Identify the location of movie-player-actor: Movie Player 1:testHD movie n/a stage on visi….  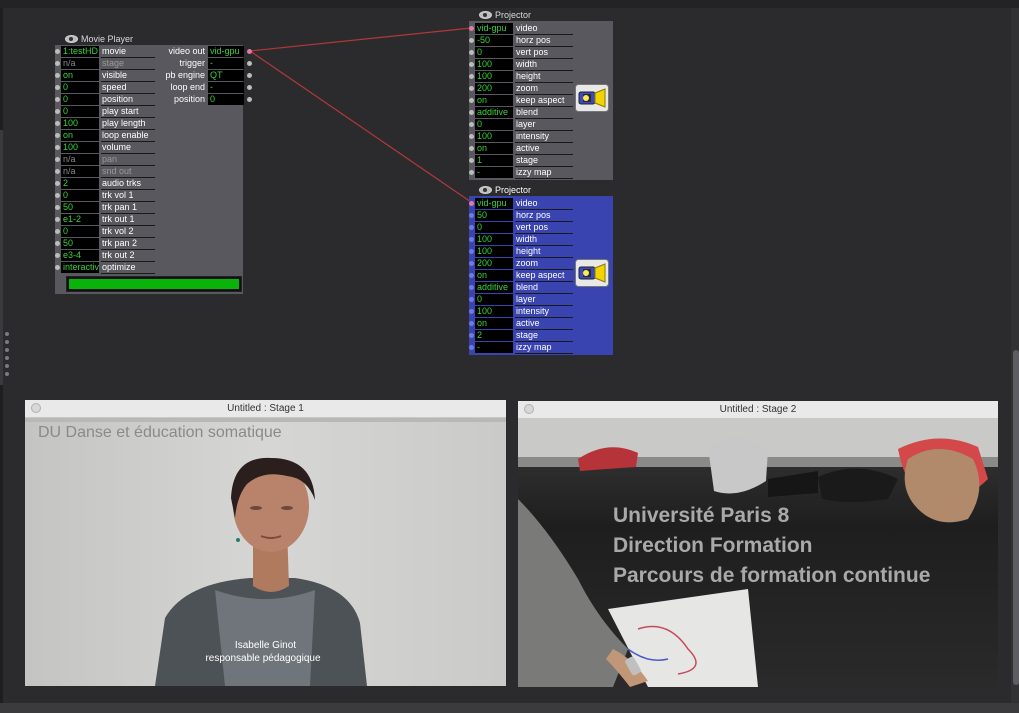
(153, 164).